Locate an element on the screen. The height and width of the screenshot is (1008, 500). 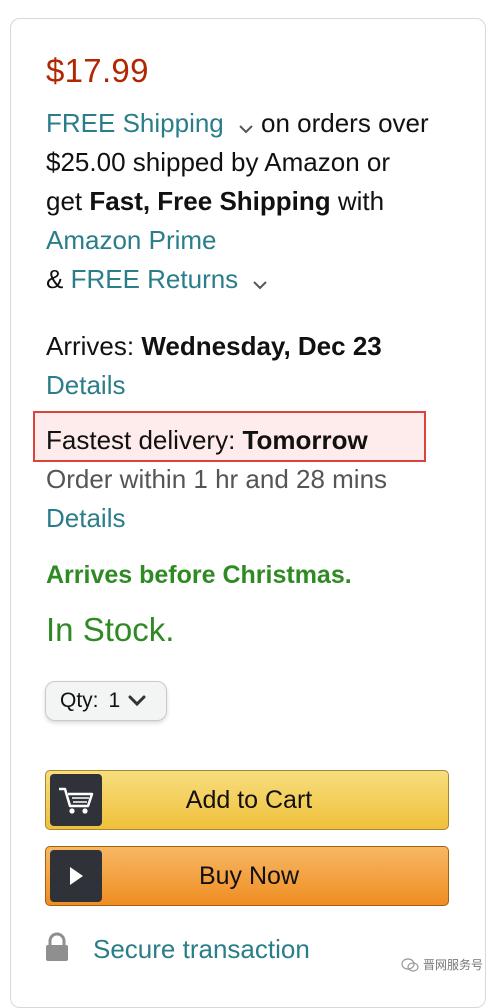
add-to-cart-label: Add to Cart is located at coordinates (249, 799).